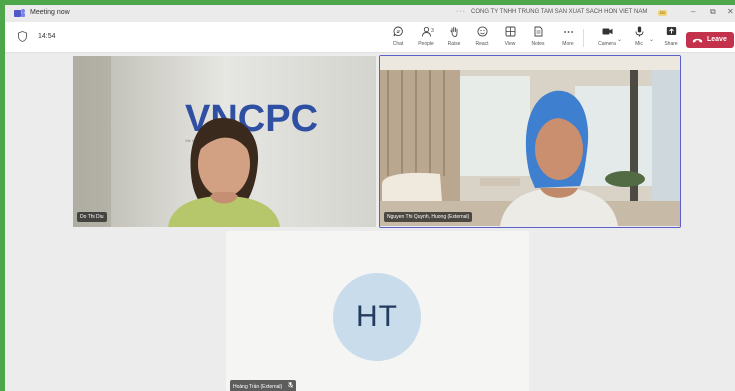 The image size is (735, 391). Describe the element at coordinates (258, 387) in the screenshot. I see `participant-name: Hoàng Trần (External)` at that location.